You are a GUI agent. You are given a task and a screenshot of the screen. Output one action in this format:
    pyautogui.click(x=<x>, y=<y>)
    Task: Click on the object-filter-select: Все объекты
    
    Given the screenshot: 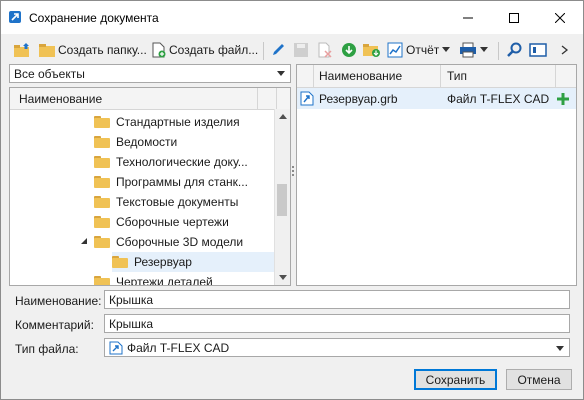 What is the action you would take?
    pyautogui.click(x=150, y=73)
    